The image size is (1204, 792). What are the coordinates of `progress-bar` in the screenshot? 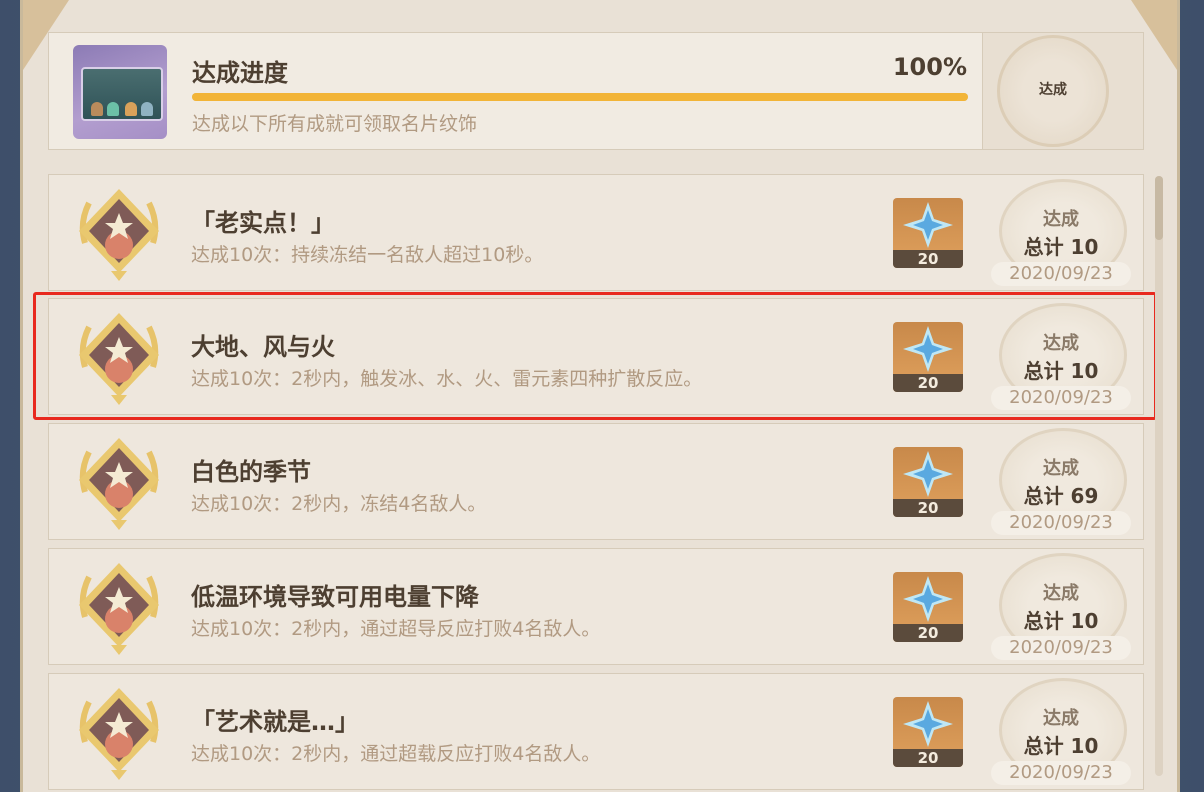 It's located at (580, 97).